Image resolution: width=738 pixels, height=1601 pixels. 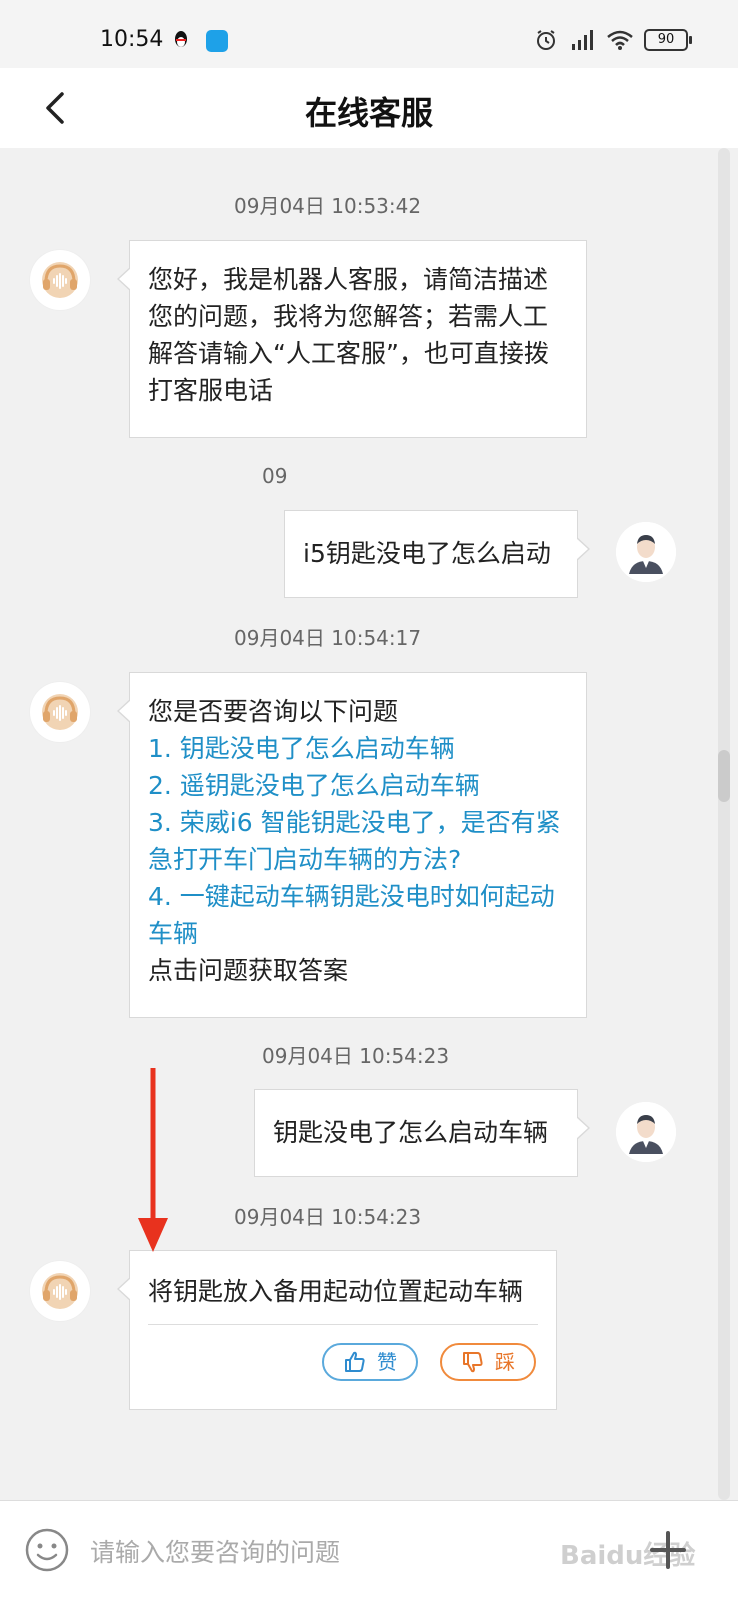 I want to click on qq-icon, so click(x=181, y=39).